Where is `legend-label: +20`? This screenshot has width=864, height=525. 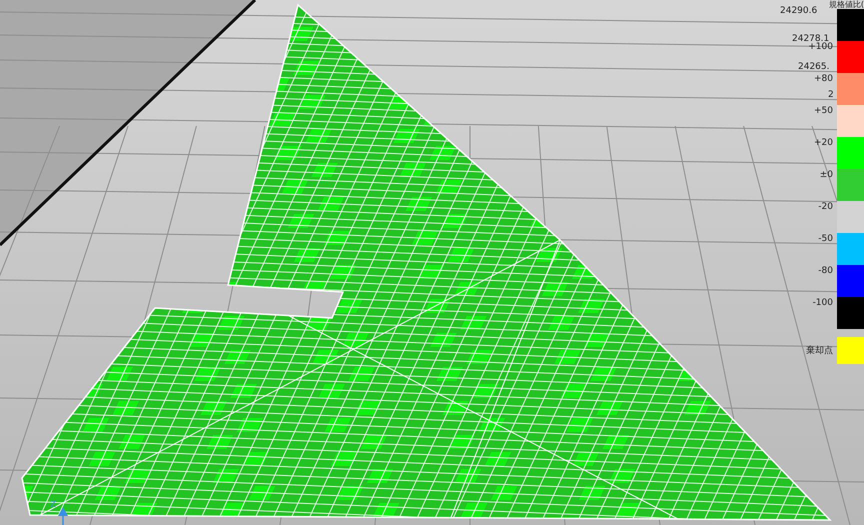
legend-label: +20 is located at coordinates (823, 143).